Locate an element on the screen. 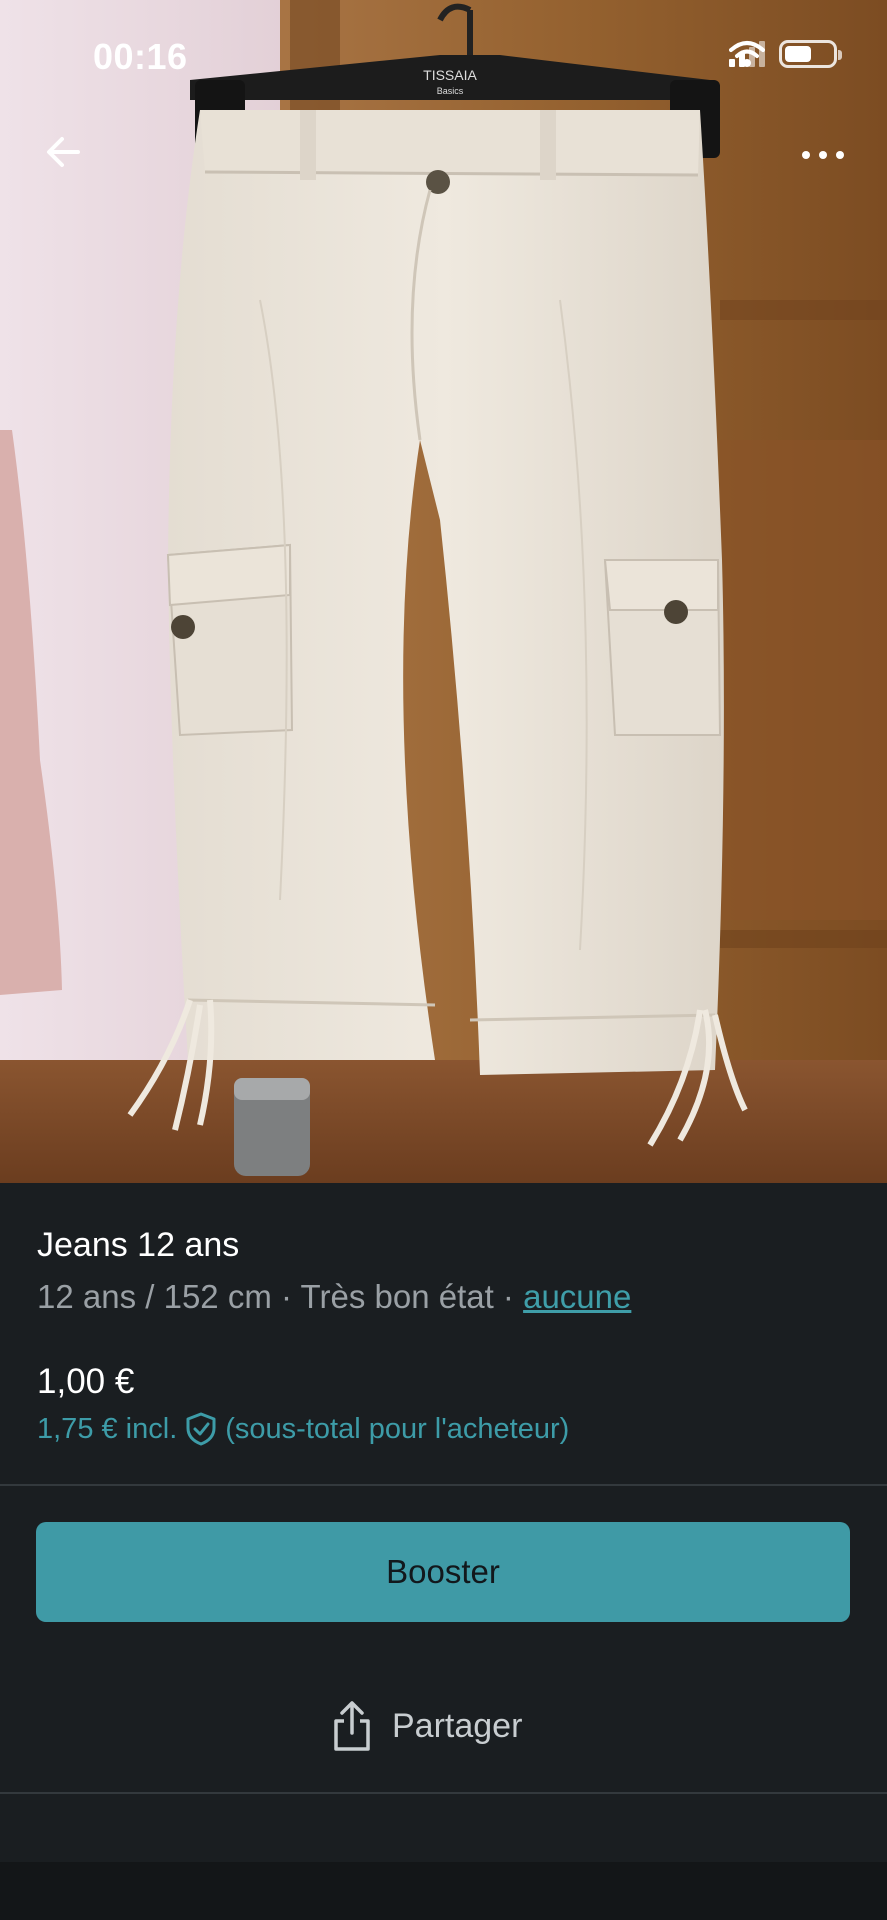  back-button is located at coordinates (64, 152).